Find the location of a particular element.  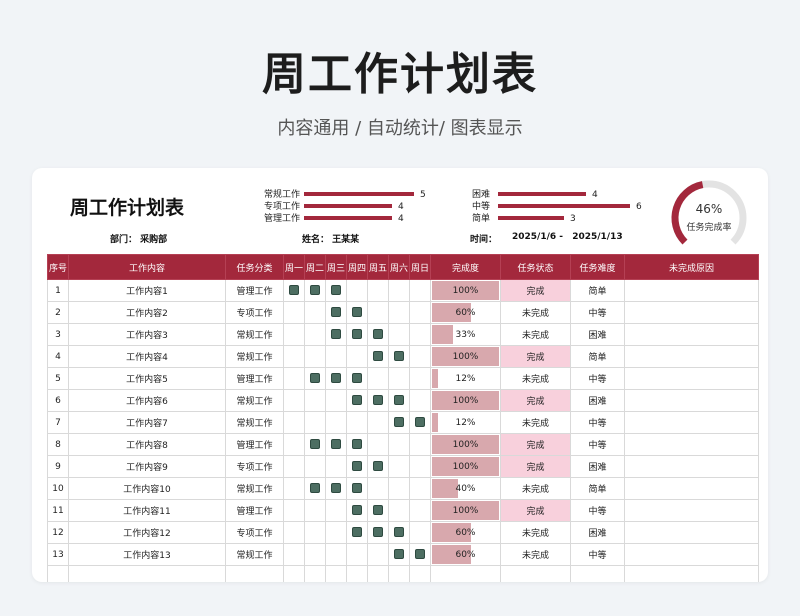

table-row: 4 工作内容4 常规工作 100% 完成 简单 is located at coordinates (403, 356).